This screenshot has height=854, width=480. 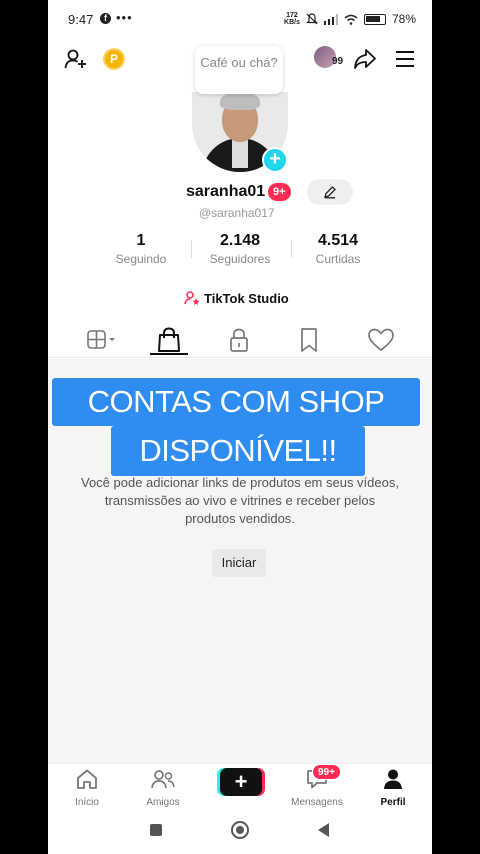 What do you see at coordinates (240, 19) in the screenshot?
I see `status-bar: 9:47 f ••• 172 KB/s 78%` at bounding box center [240, 19].